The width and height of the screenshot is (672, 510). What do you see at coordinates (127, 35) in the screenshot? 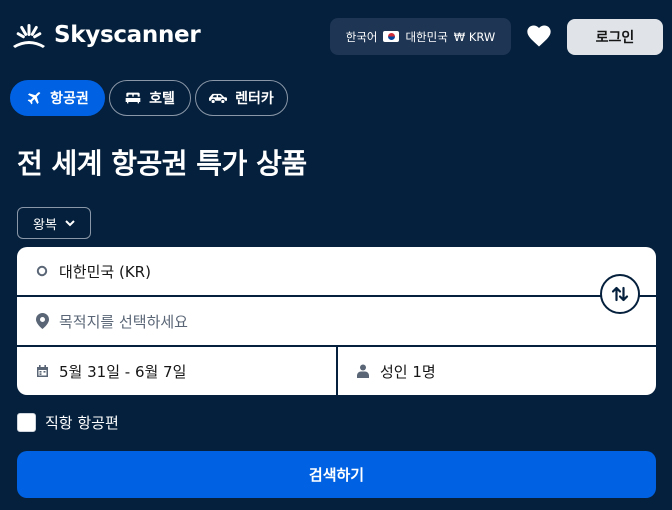
I see `brand-name: Skyscanner` at bounding box center [127, 35].